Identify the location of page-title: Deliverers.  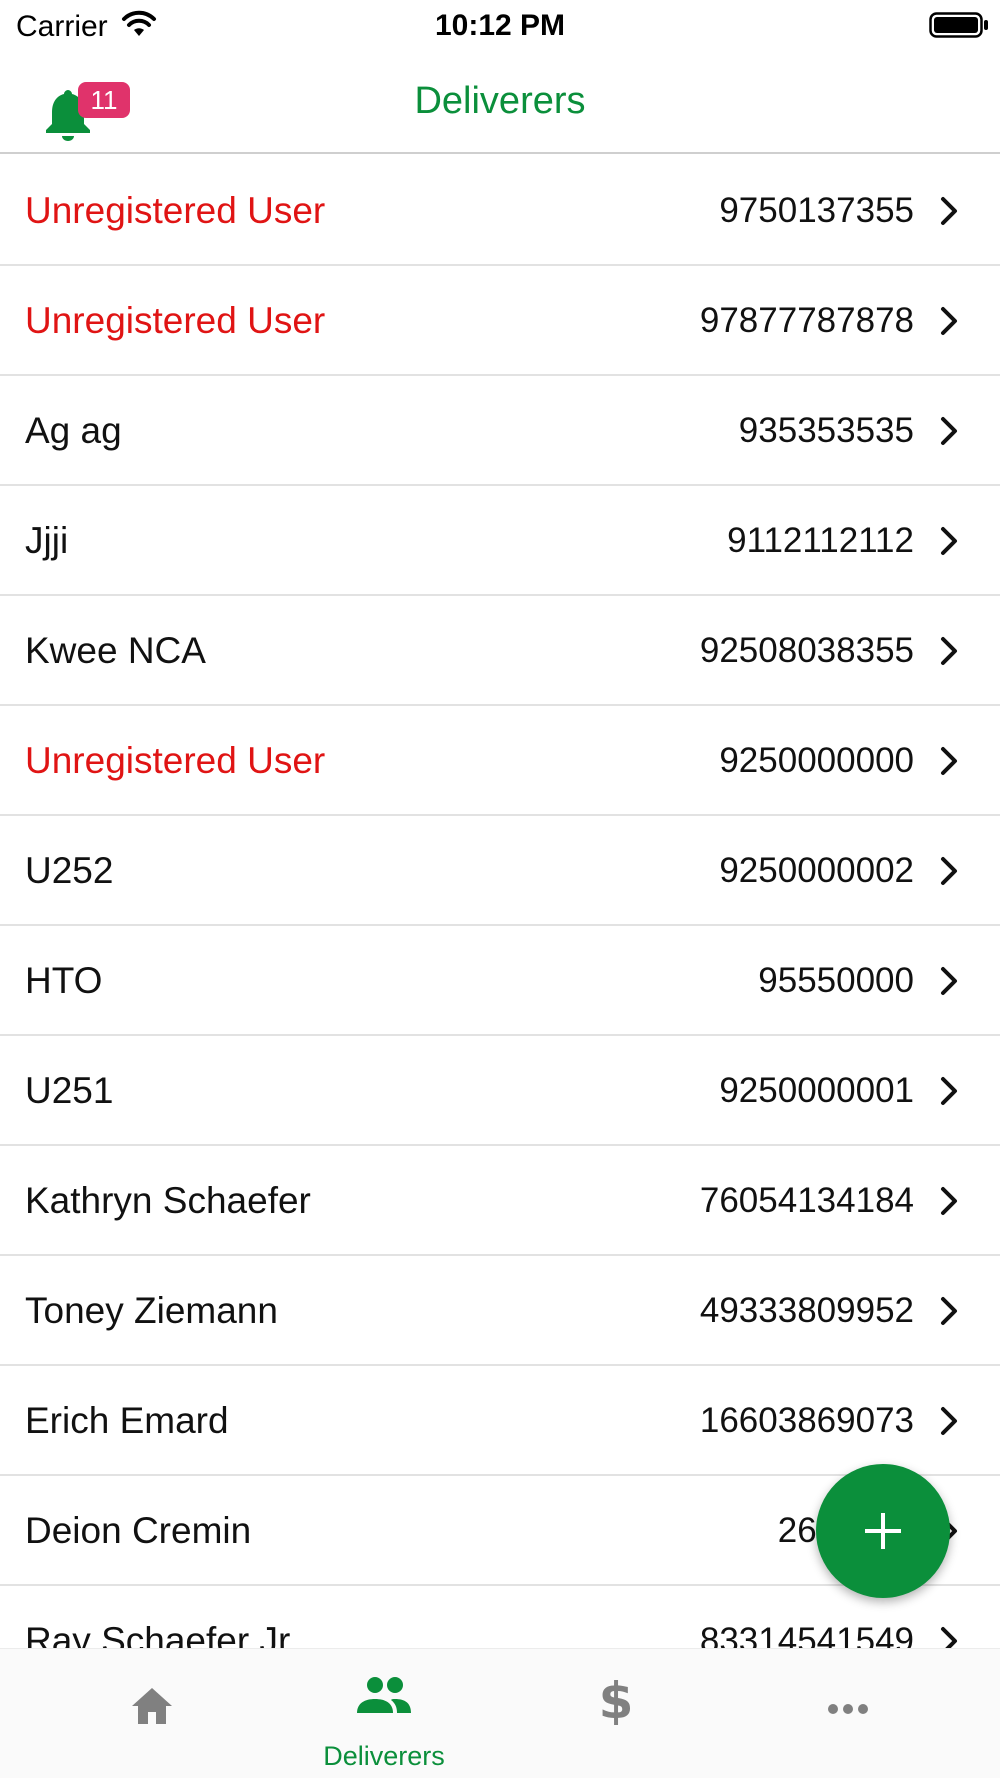
(500, 101).